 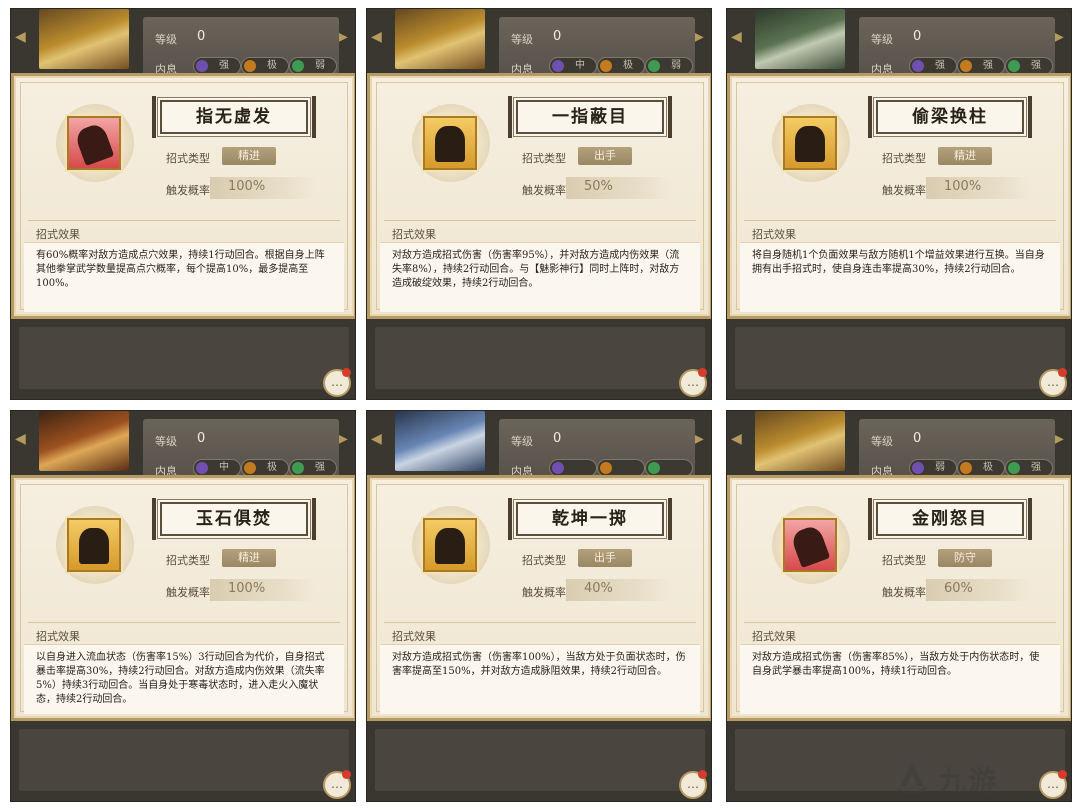 What do you see at coordinates (234, 117) in the screenshot?
I see `skill-name: 指无虚发` at bounding box center [234, 117].